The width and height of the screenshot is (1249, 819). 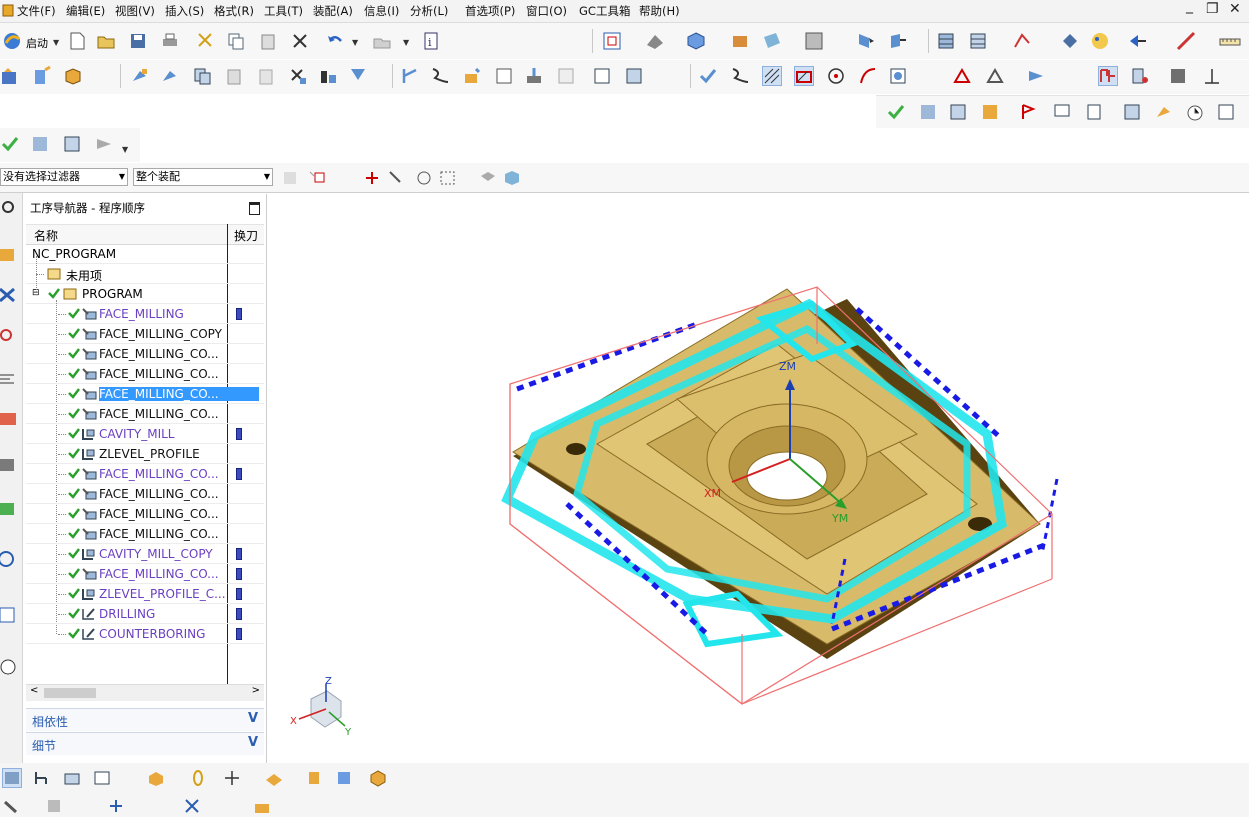 What do you see at coordinates (1108, 76) in the screenshot?
I see `machine-tool-icon` at bounding box center [1108, 76].